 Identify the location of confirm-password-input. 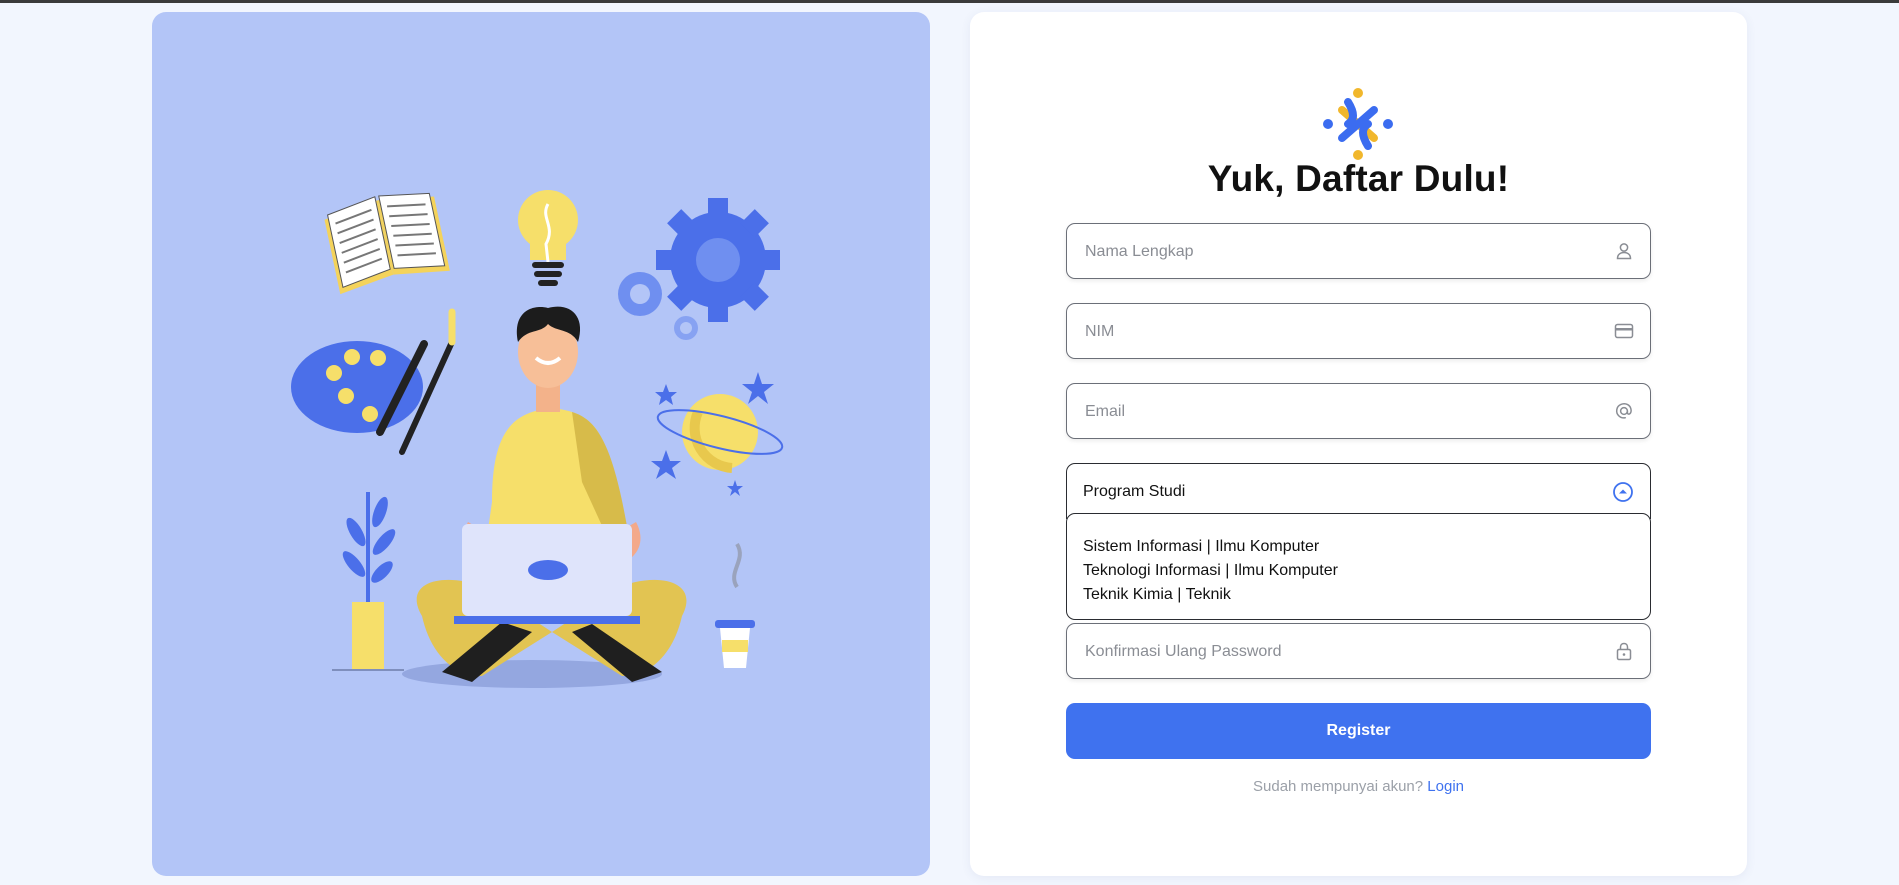
(1345, 651).